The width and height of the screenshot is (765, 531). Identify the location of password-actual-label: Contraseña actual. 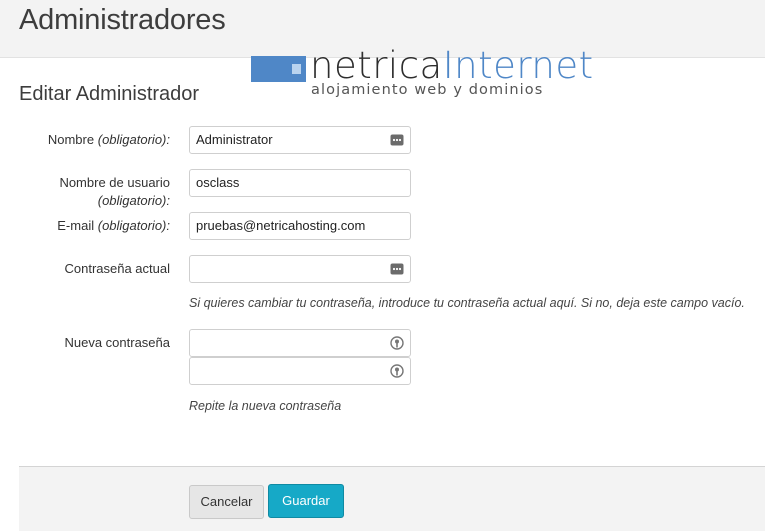
(117, 268).